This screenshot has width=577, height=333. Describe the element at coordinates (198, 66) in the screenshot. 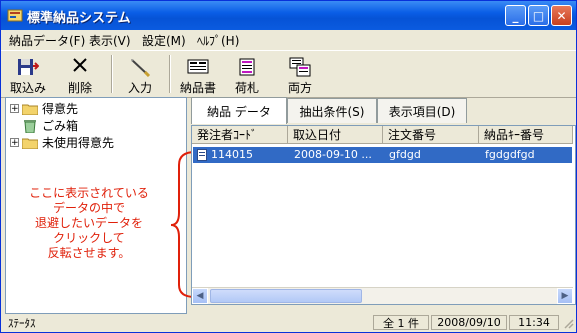

I see `delivery-note-icon` at that location.